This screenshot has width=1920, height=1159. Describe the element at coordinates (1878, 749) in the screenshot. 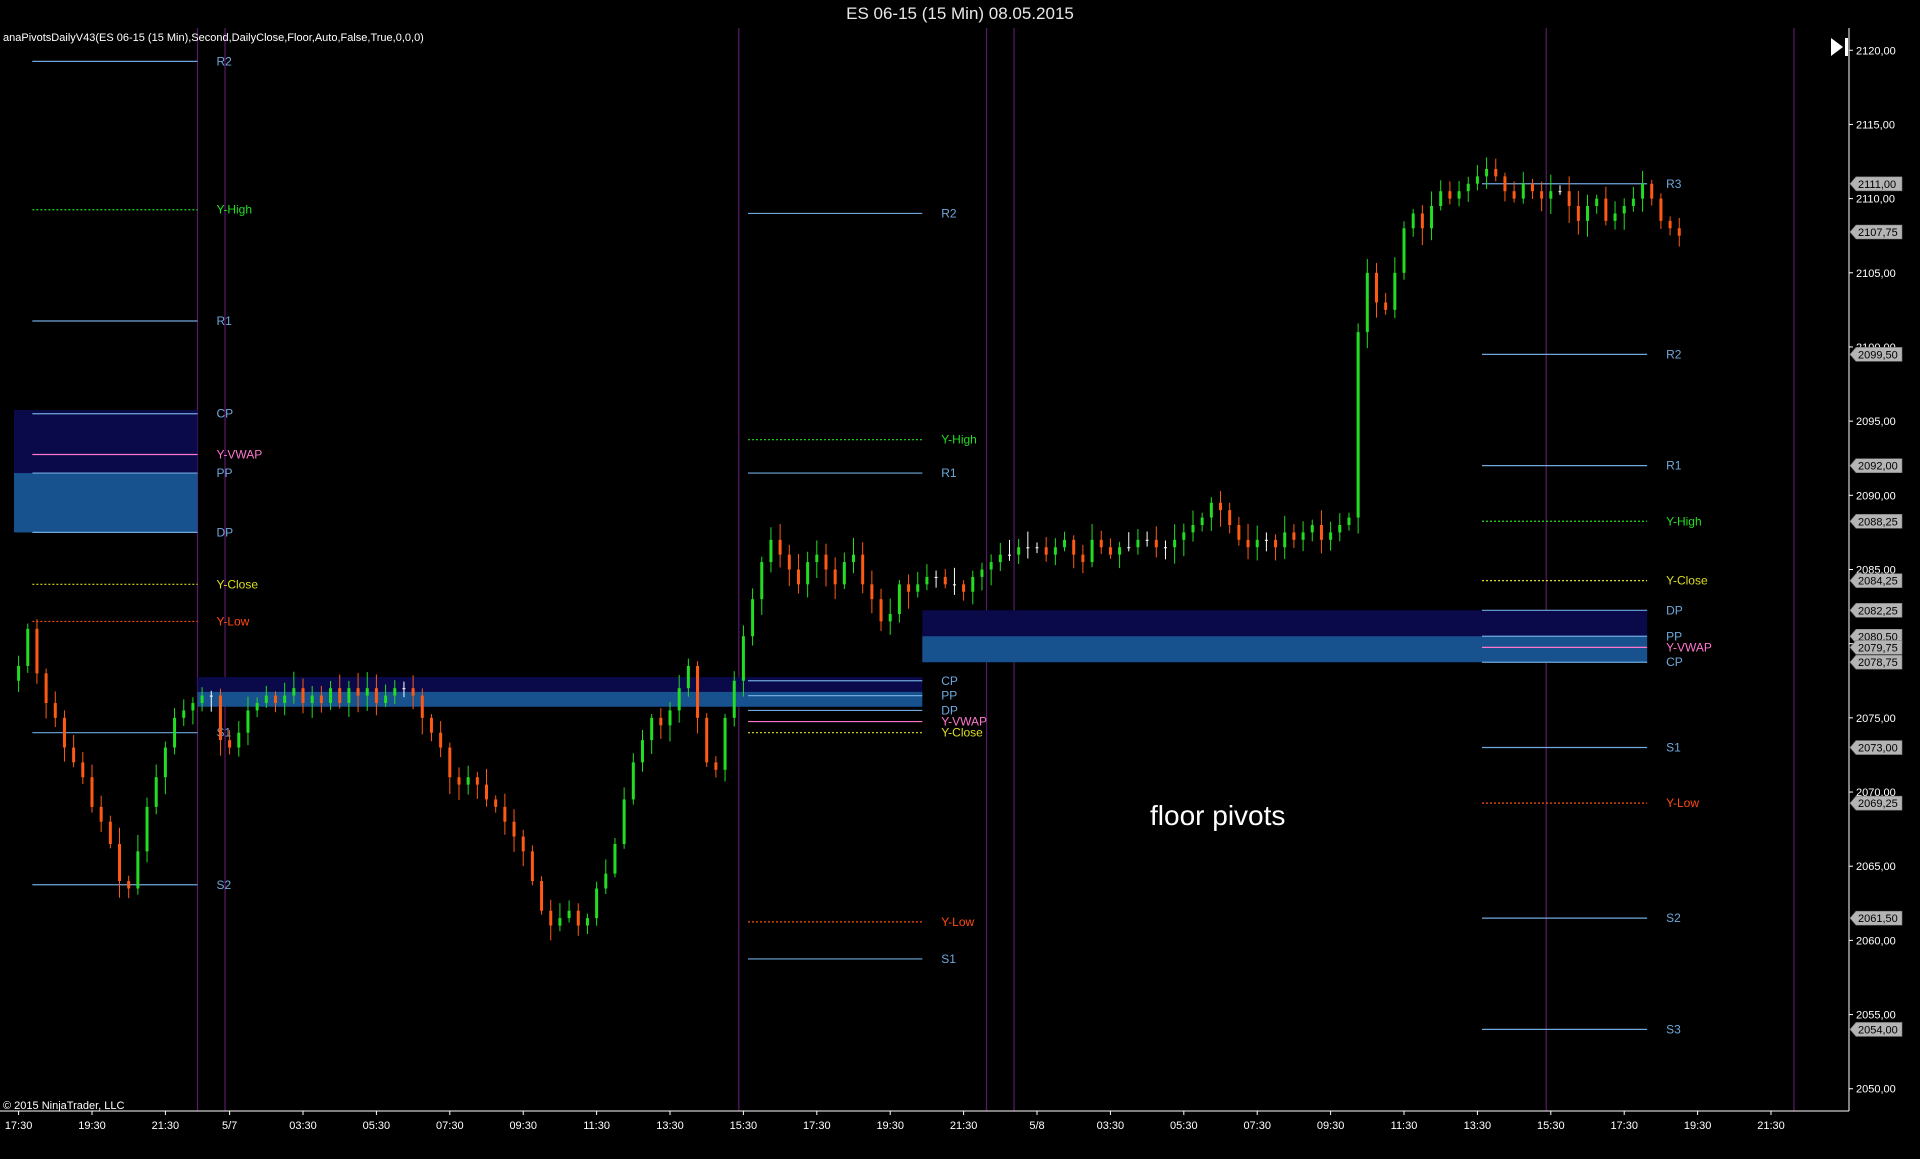

I see `price-tag-label: 2073,00` at that location.